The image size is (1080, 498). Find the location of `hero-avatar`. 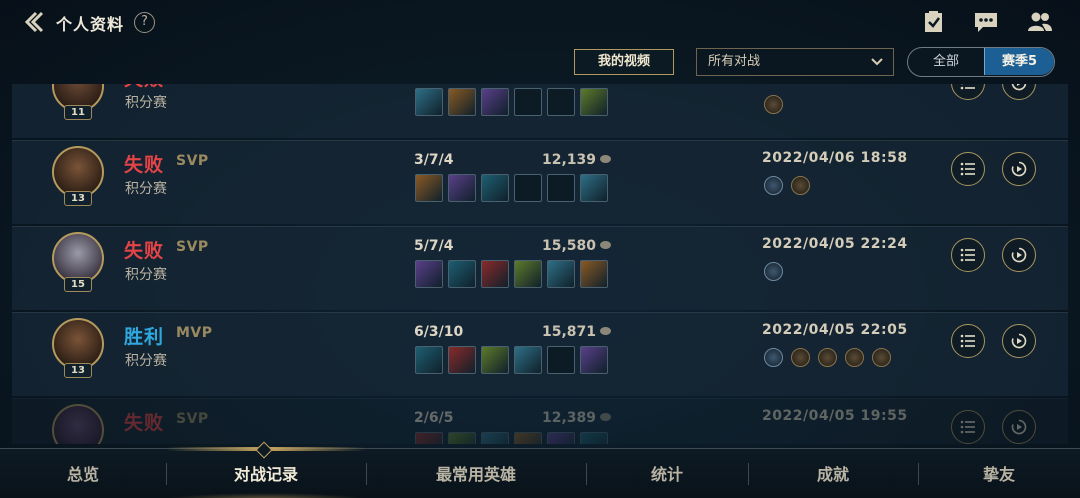

hero-avatar is located at coordinates (78, 424).